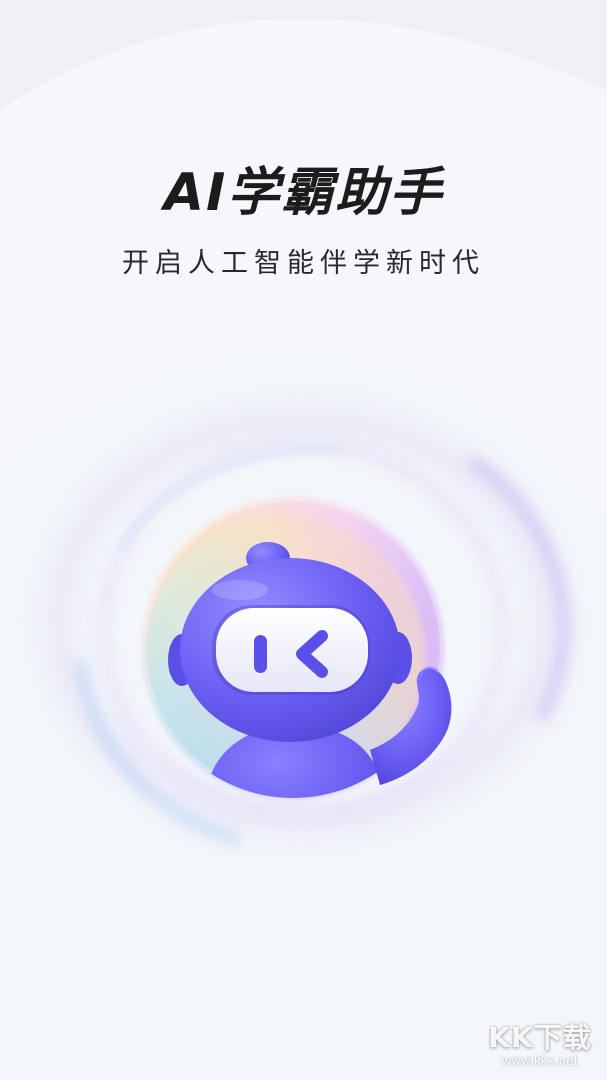  I want to click on watermark: KK下载 www.kkx.net, so click(540, 1042).